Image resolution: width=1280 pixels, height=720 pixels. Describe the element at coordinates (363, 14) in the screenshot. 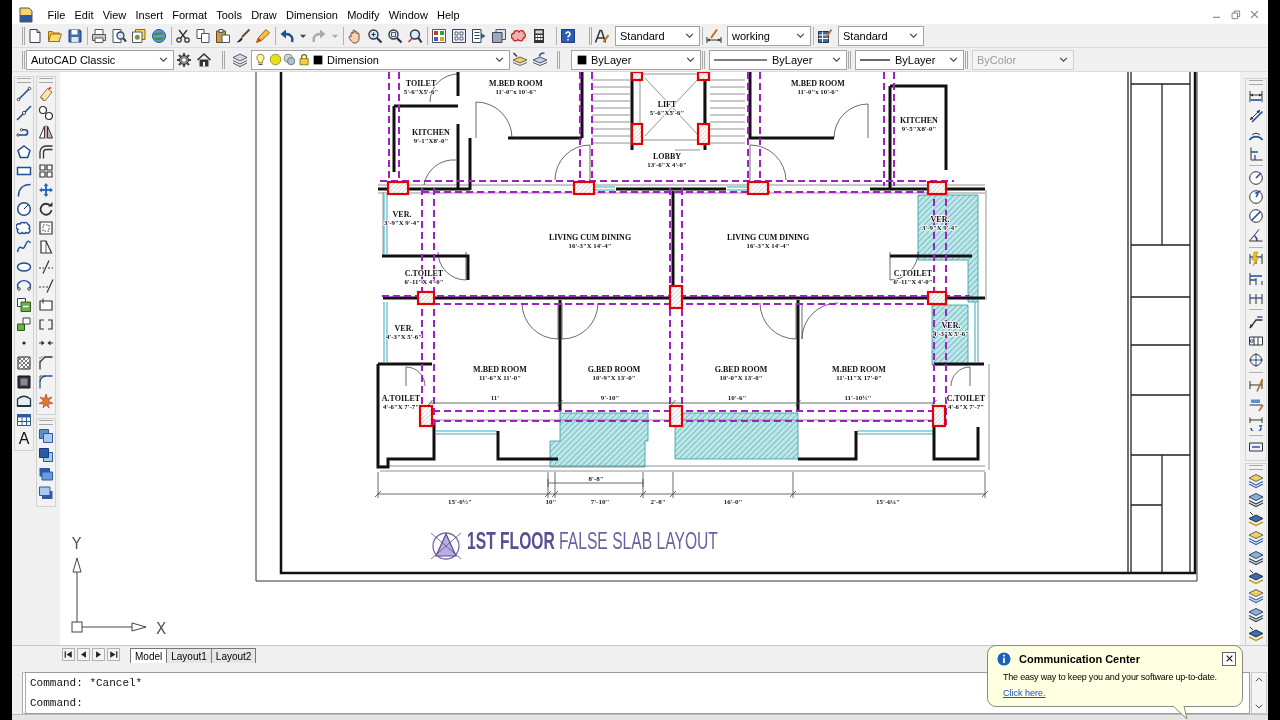

I see `menu-item: Modify` at that location.